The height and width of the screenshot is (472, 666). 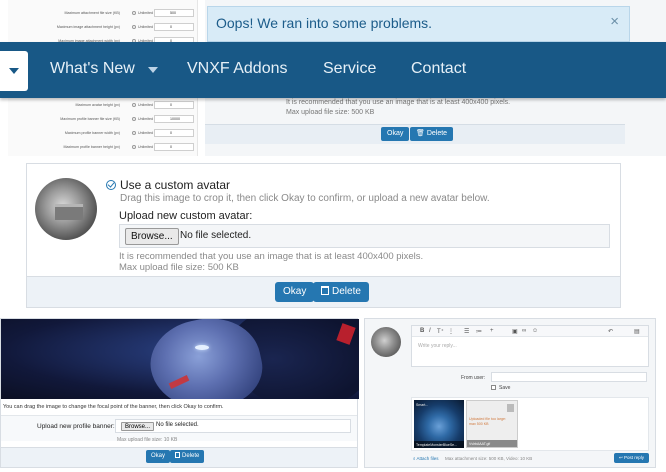 I want to click on bold-icon: B, so click(x=422, y=331).